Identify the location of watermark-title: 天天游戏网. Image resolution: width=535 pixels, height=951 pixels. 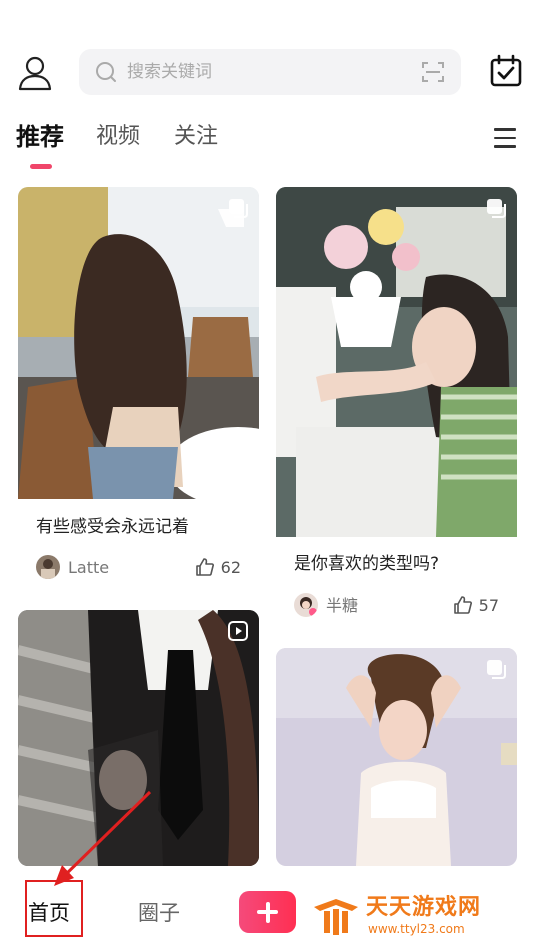
(424, 907).